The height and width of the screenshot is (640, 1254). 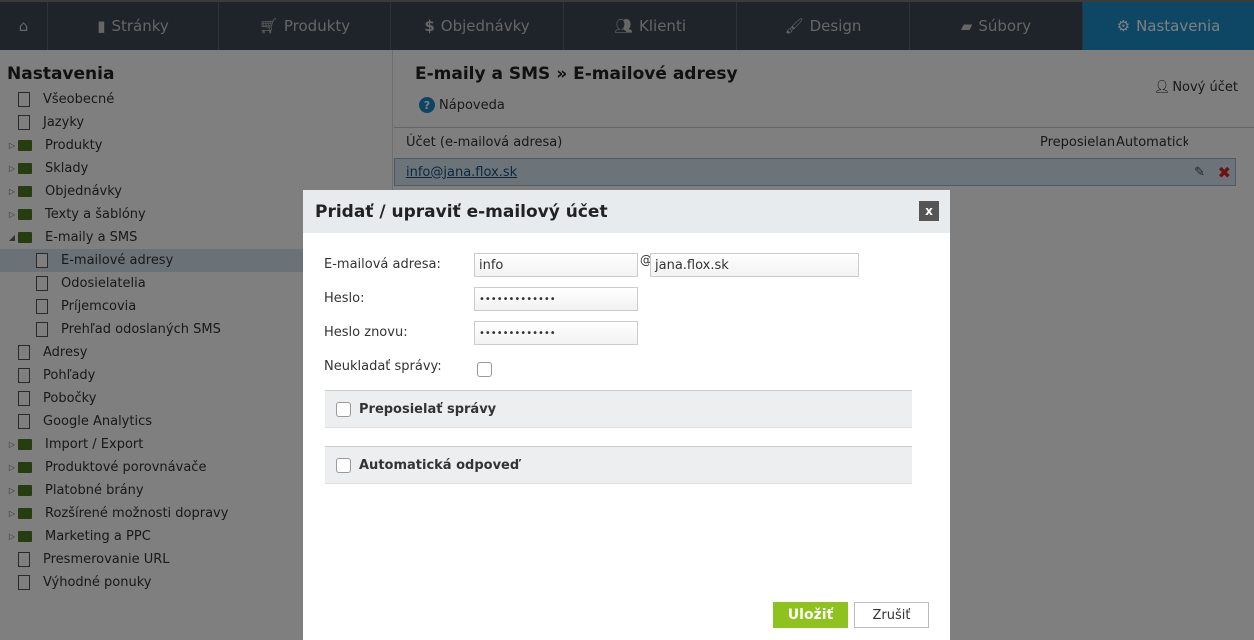 What do you see at coordinates (754, 265) in the screenshot?
I see `email-domain-input: jana.flox.sk` at bounding box center [754, 265].